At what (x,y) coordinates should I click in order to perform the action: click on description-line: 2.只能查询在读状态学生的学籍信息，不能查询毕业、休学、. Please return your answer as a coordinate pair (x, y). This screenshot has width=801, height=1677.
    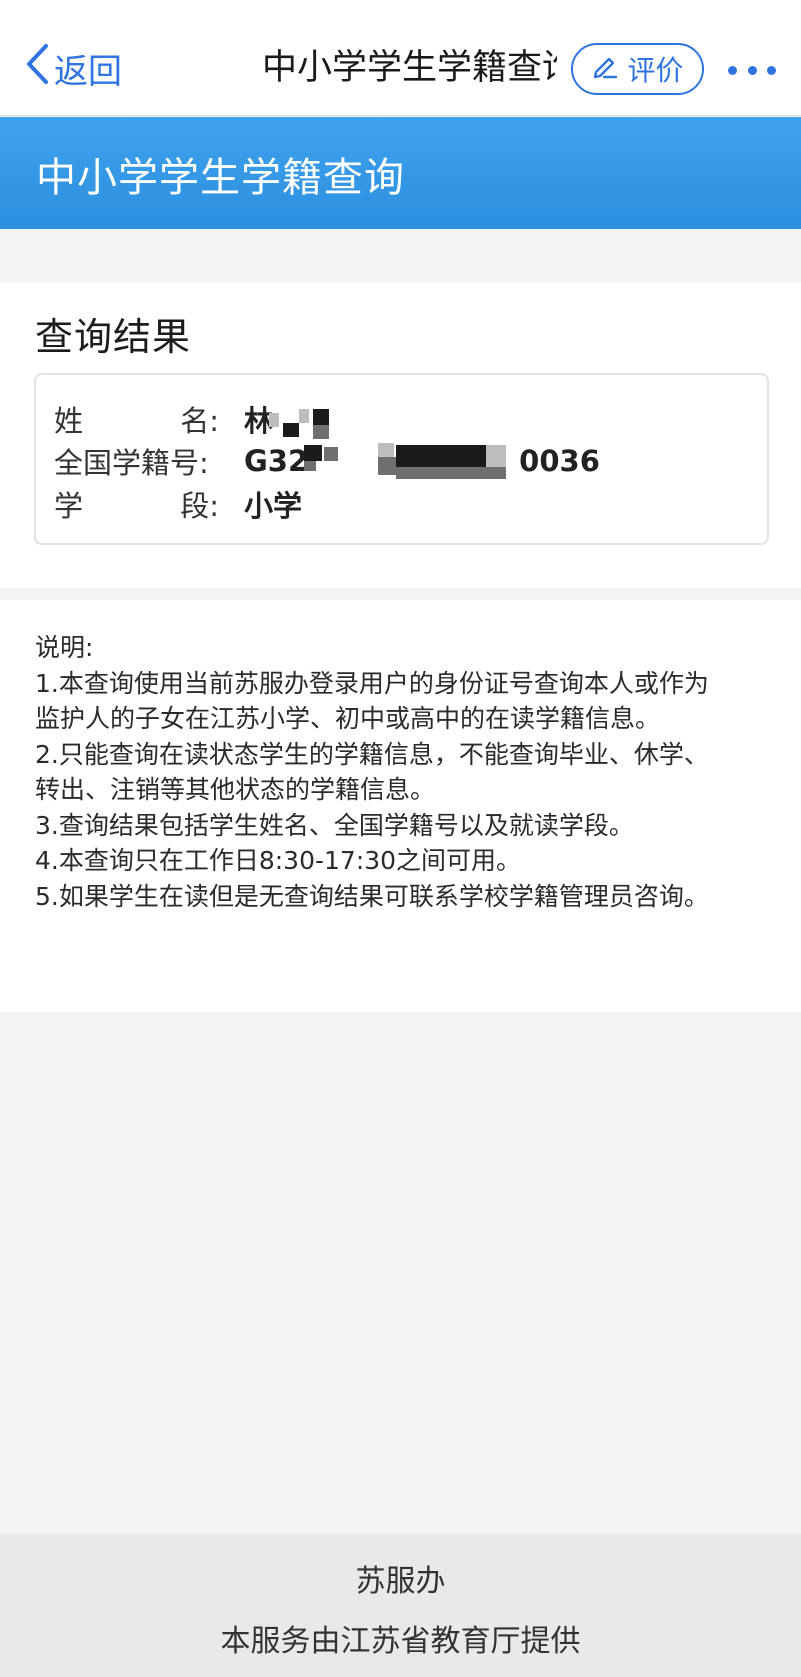
    Looking at the image, I should click on (372, 754).